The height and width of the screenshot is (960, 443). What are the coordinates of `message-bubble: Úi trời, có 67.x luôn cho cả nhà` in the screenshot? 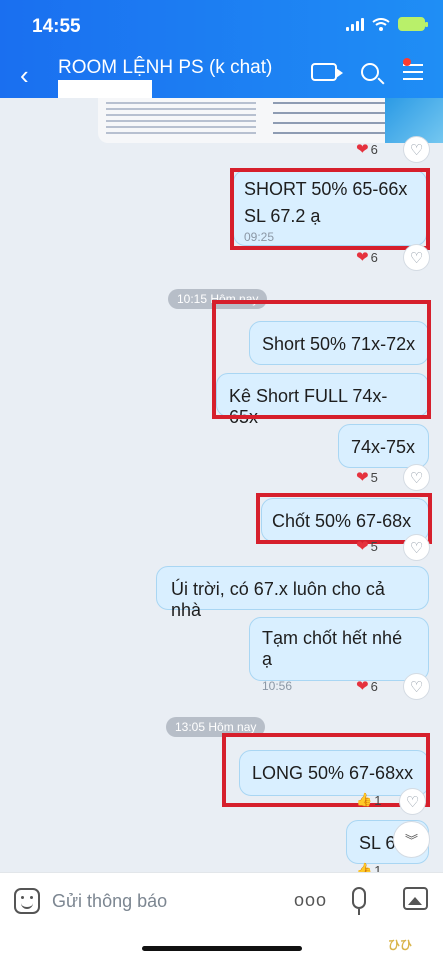 It's located at (292, 593).